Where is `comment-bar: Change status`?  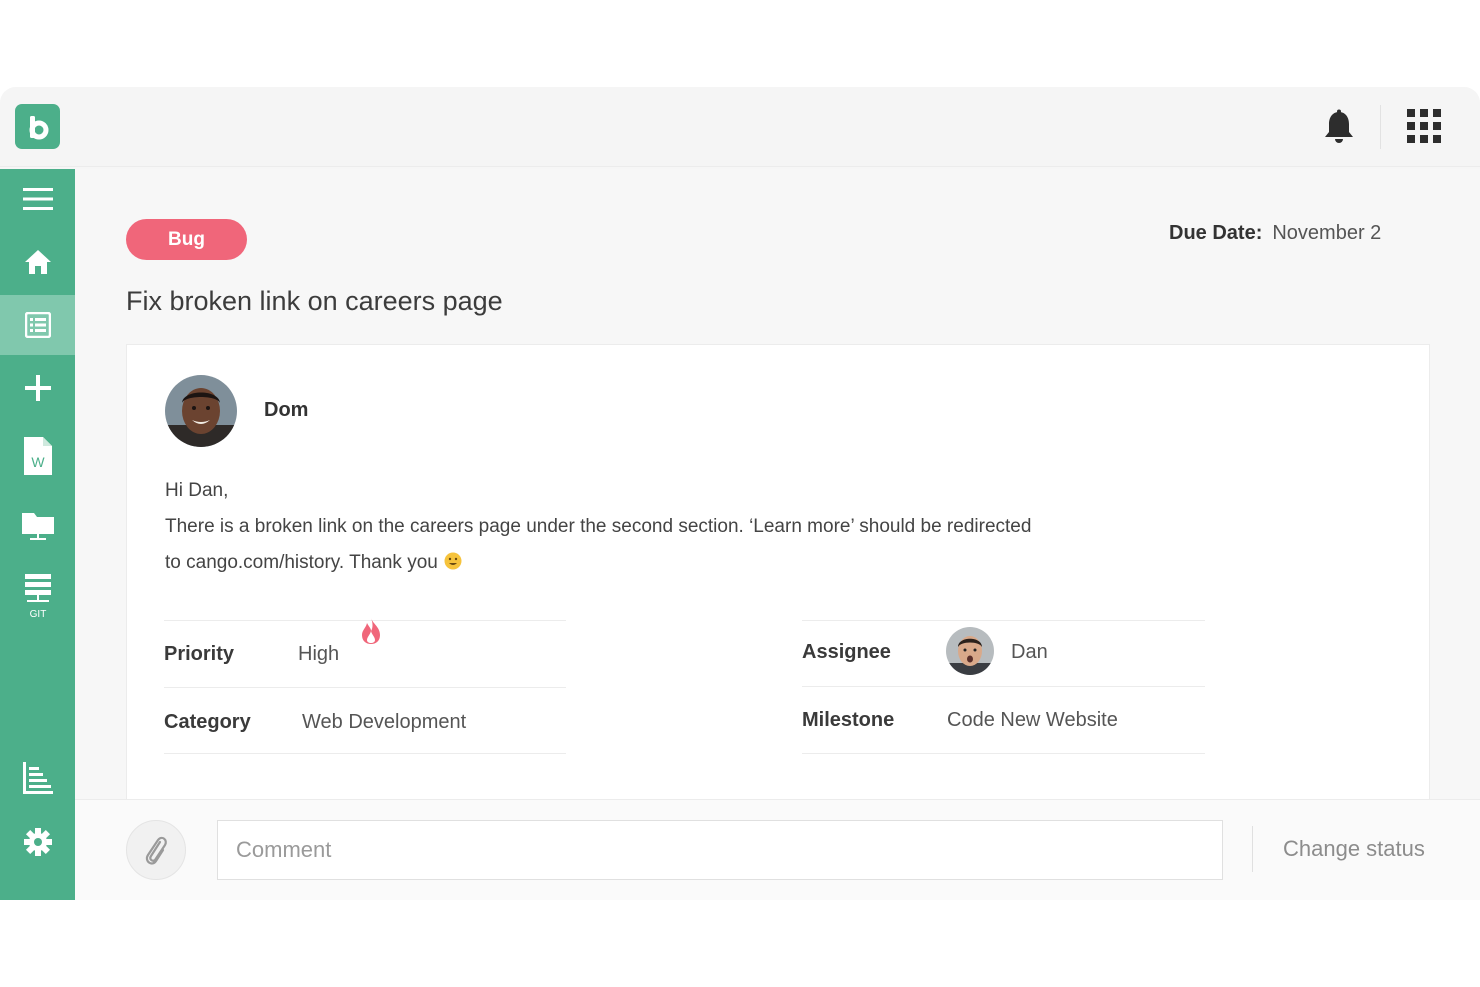
comment-bar: Change status is located at coordinates (777, 849).